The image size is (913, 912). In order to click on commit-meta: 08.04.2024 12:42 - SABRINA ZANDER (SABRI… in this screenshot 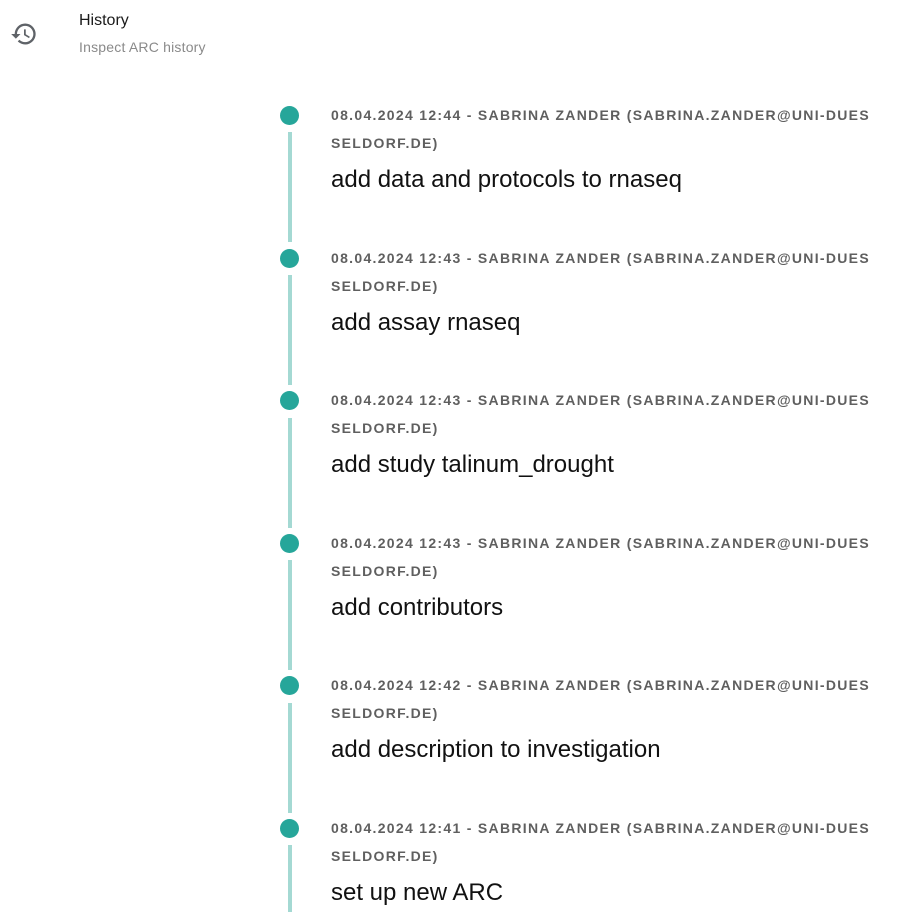, I will do `click(600, 699)`.